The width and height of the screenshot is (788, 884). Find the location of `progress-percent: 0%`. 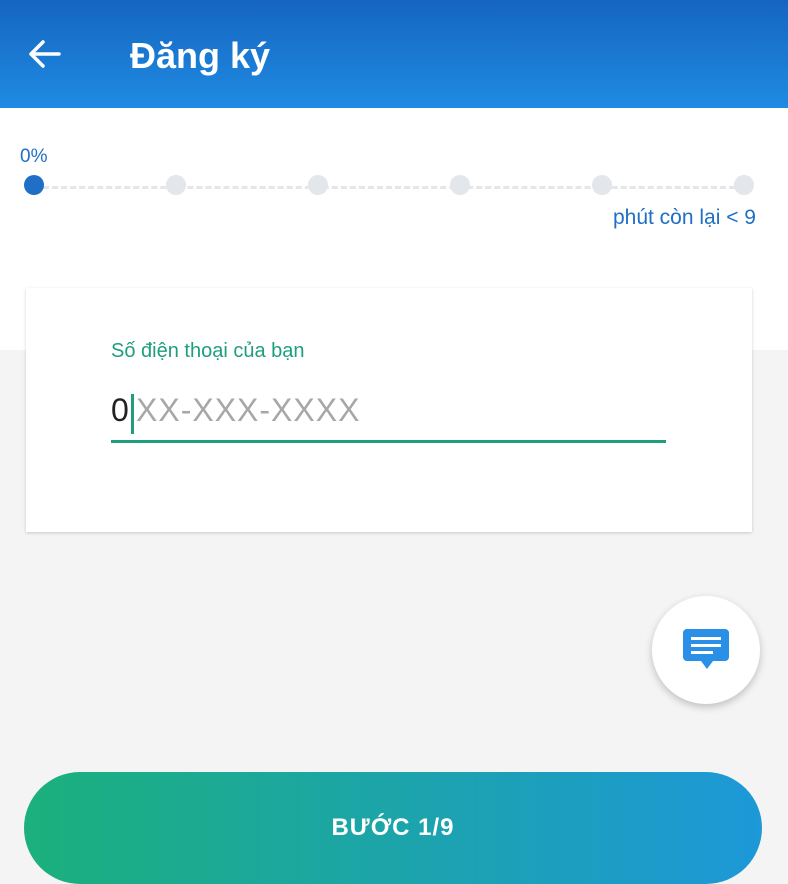

progress-percent: 0% is located at coordinates (34, 156).